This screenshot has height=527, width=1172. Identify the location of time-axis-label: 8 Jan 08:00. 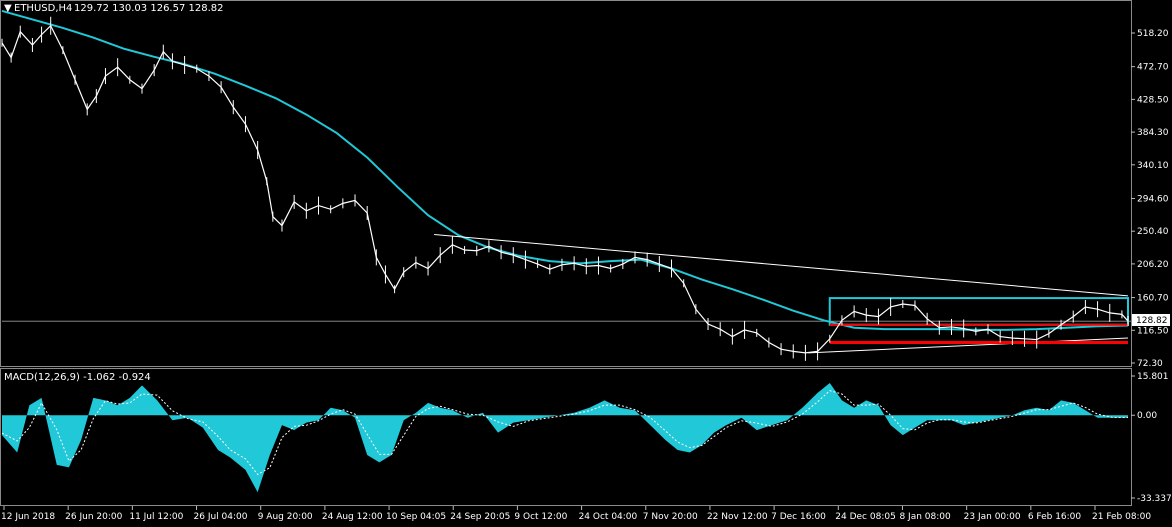
(925, 517).